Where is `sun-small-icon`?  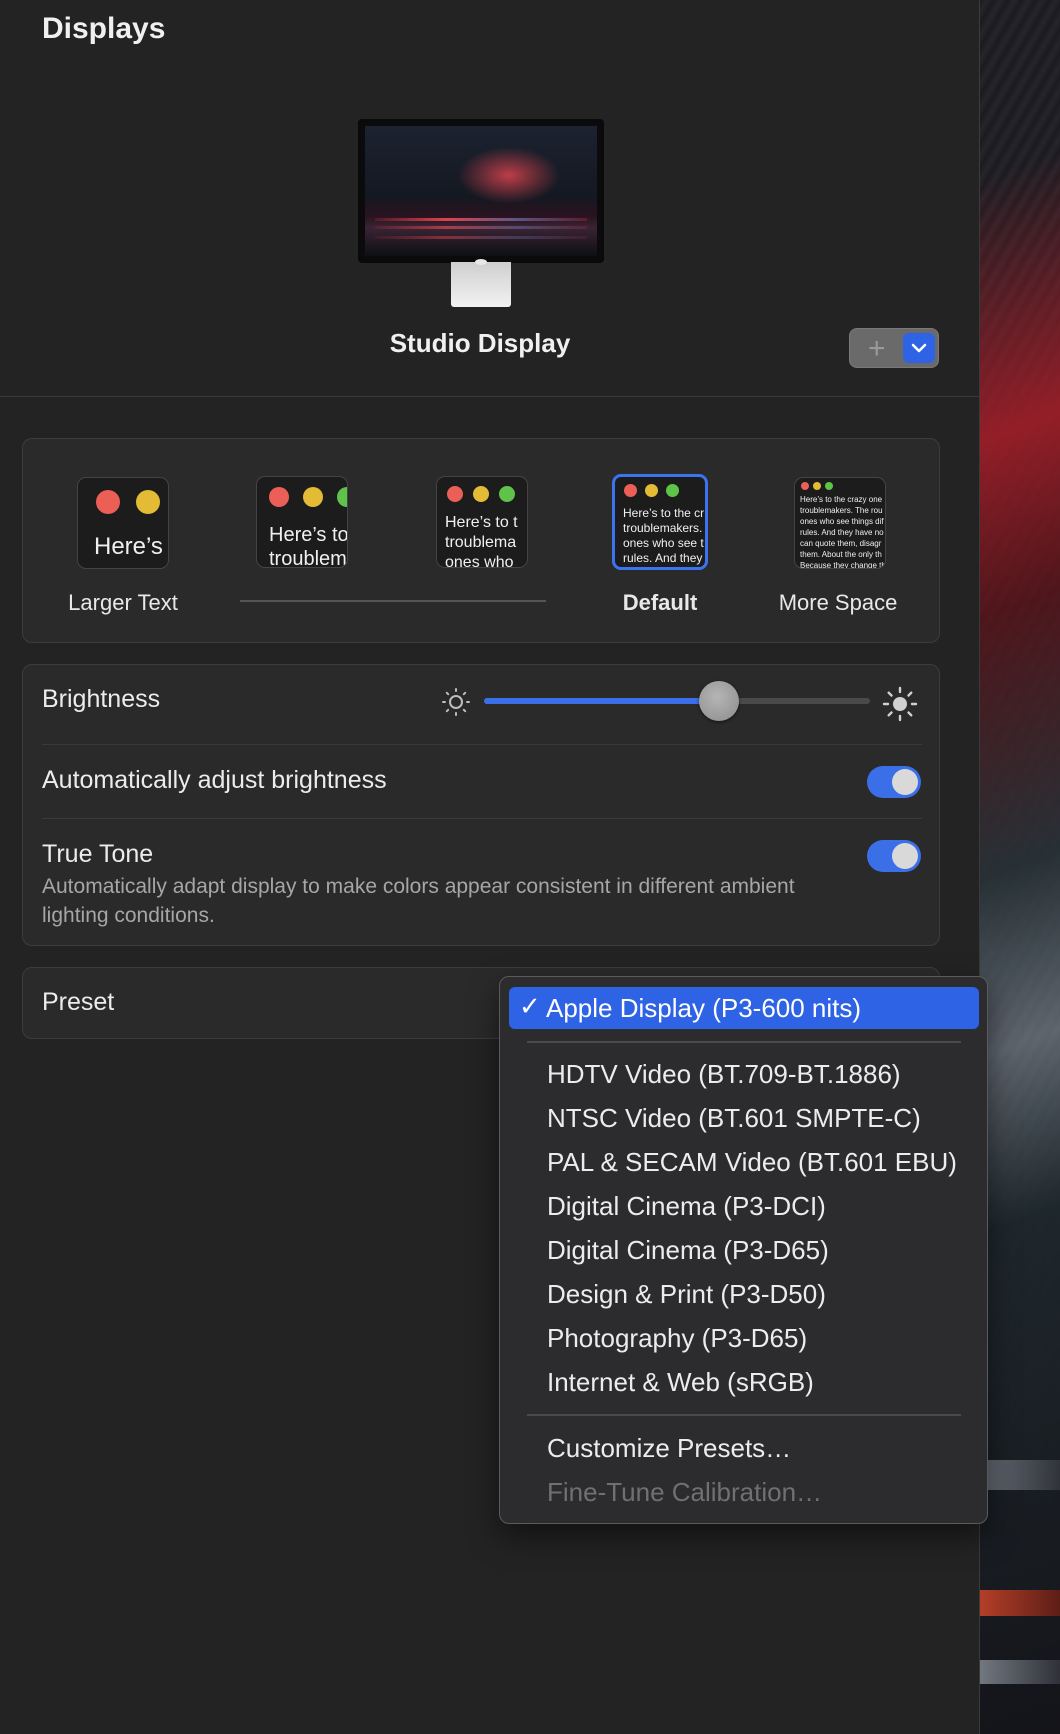
sun-small-icon is located at coordinates (456, 702).